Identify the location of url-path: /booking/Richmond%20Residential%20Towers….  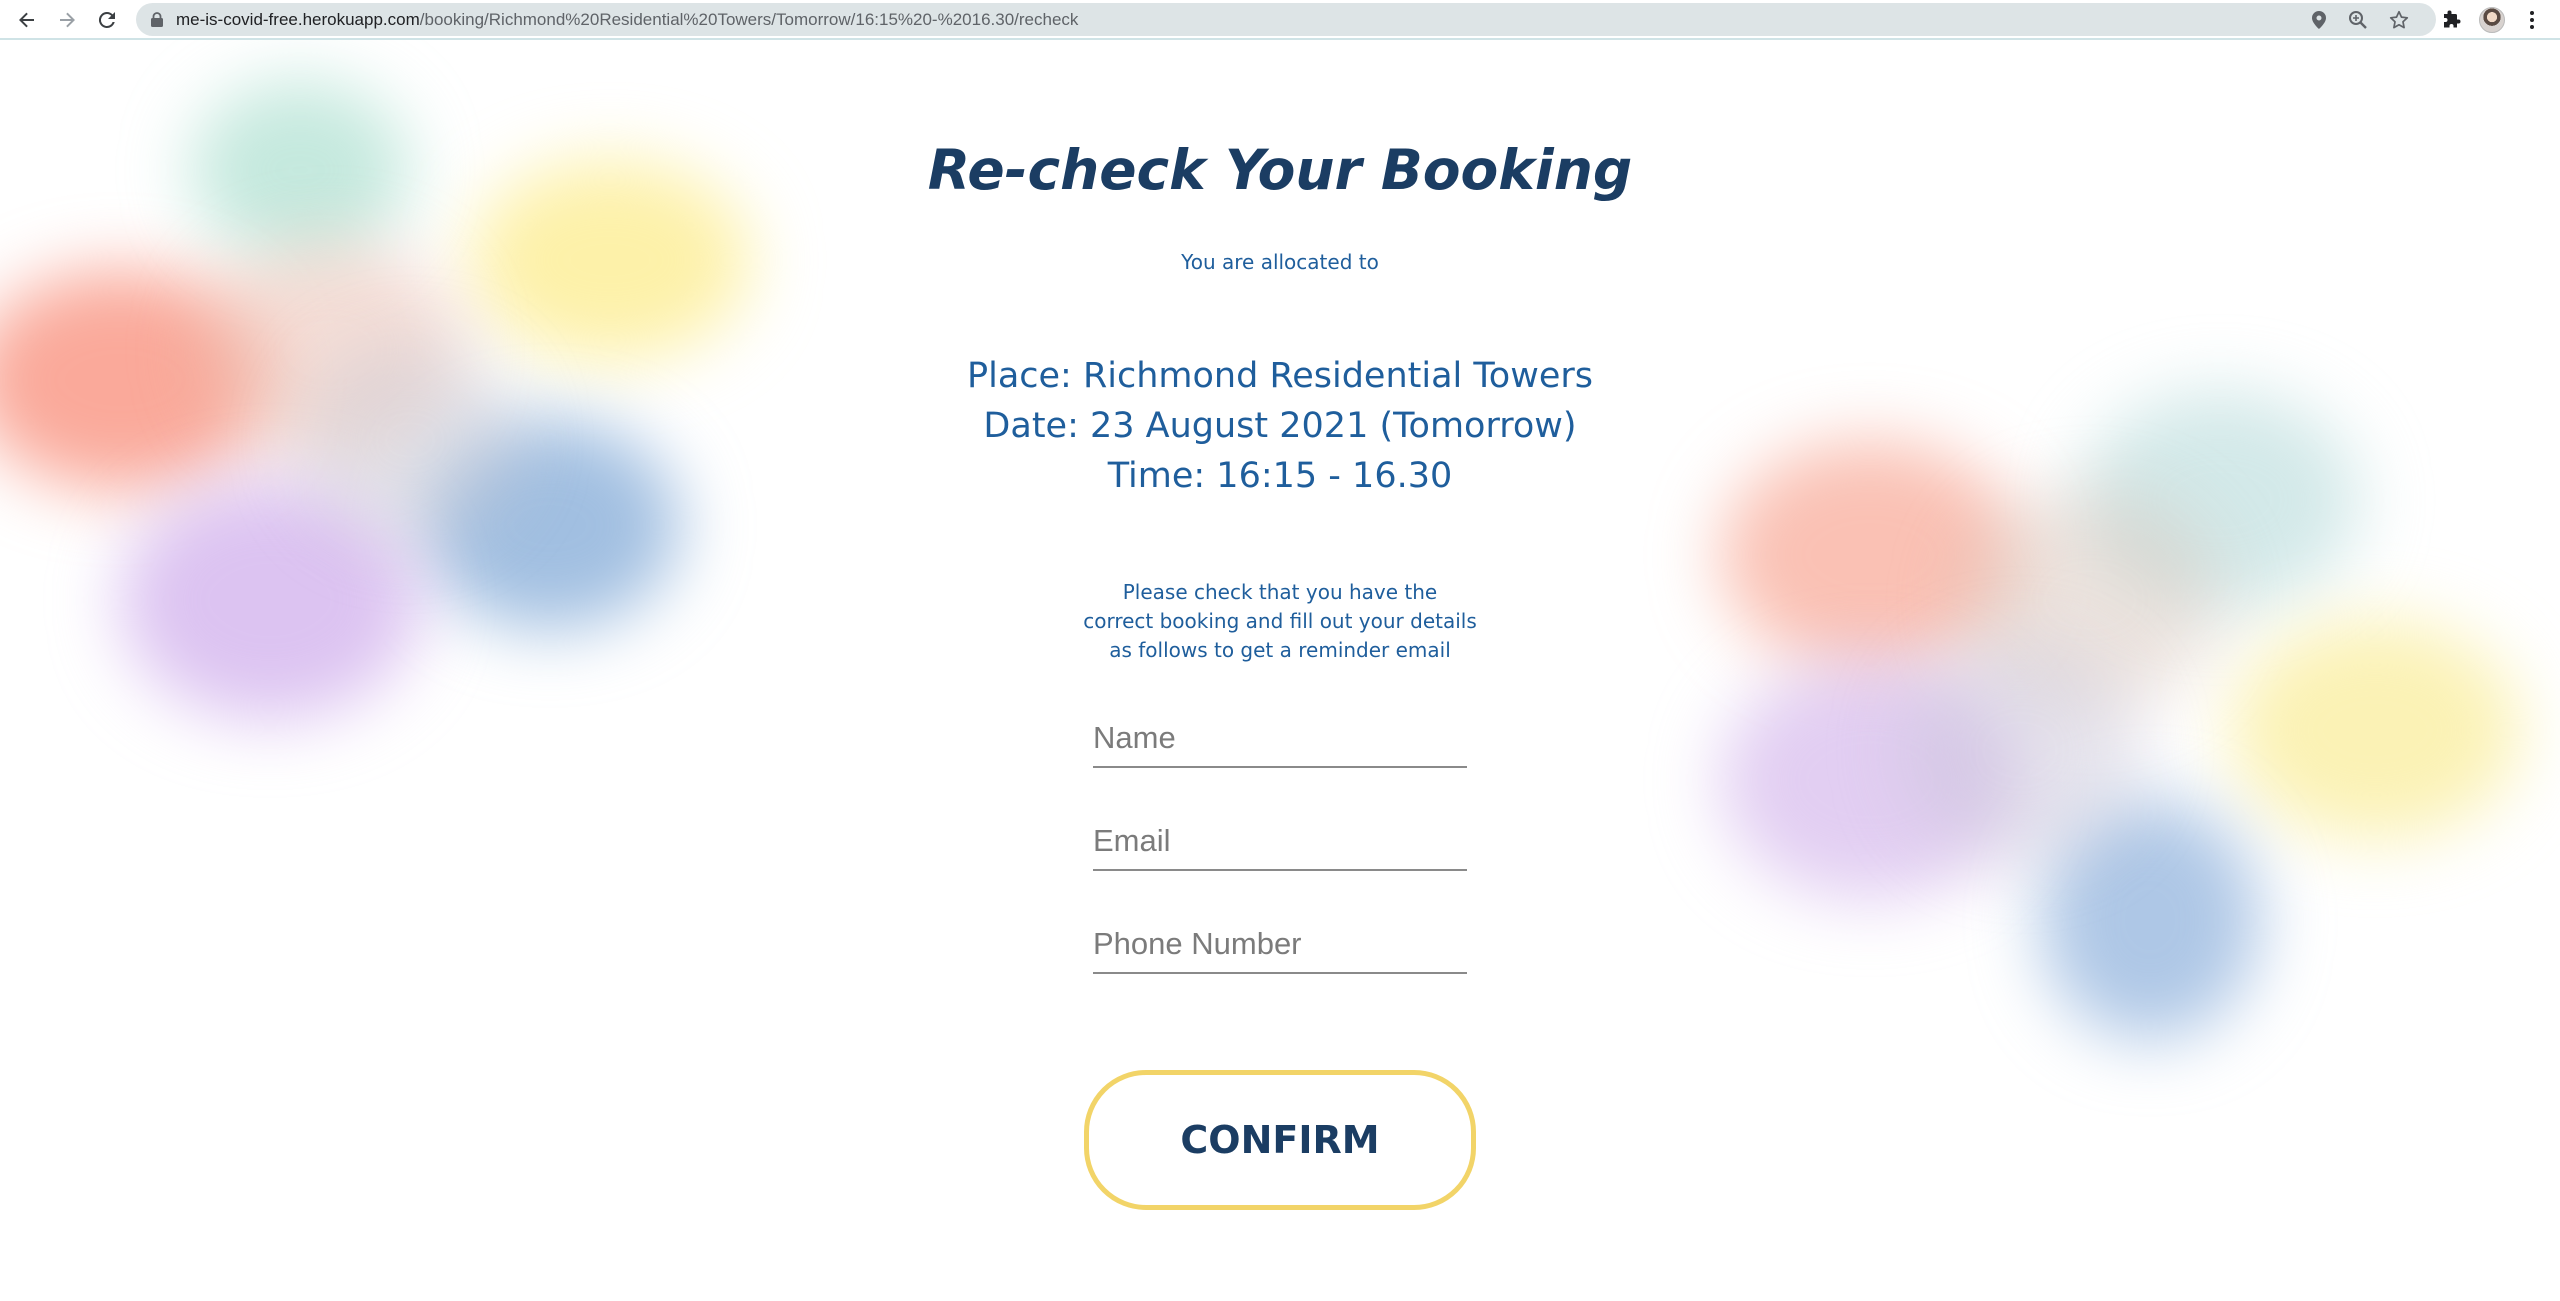
(749, 19).